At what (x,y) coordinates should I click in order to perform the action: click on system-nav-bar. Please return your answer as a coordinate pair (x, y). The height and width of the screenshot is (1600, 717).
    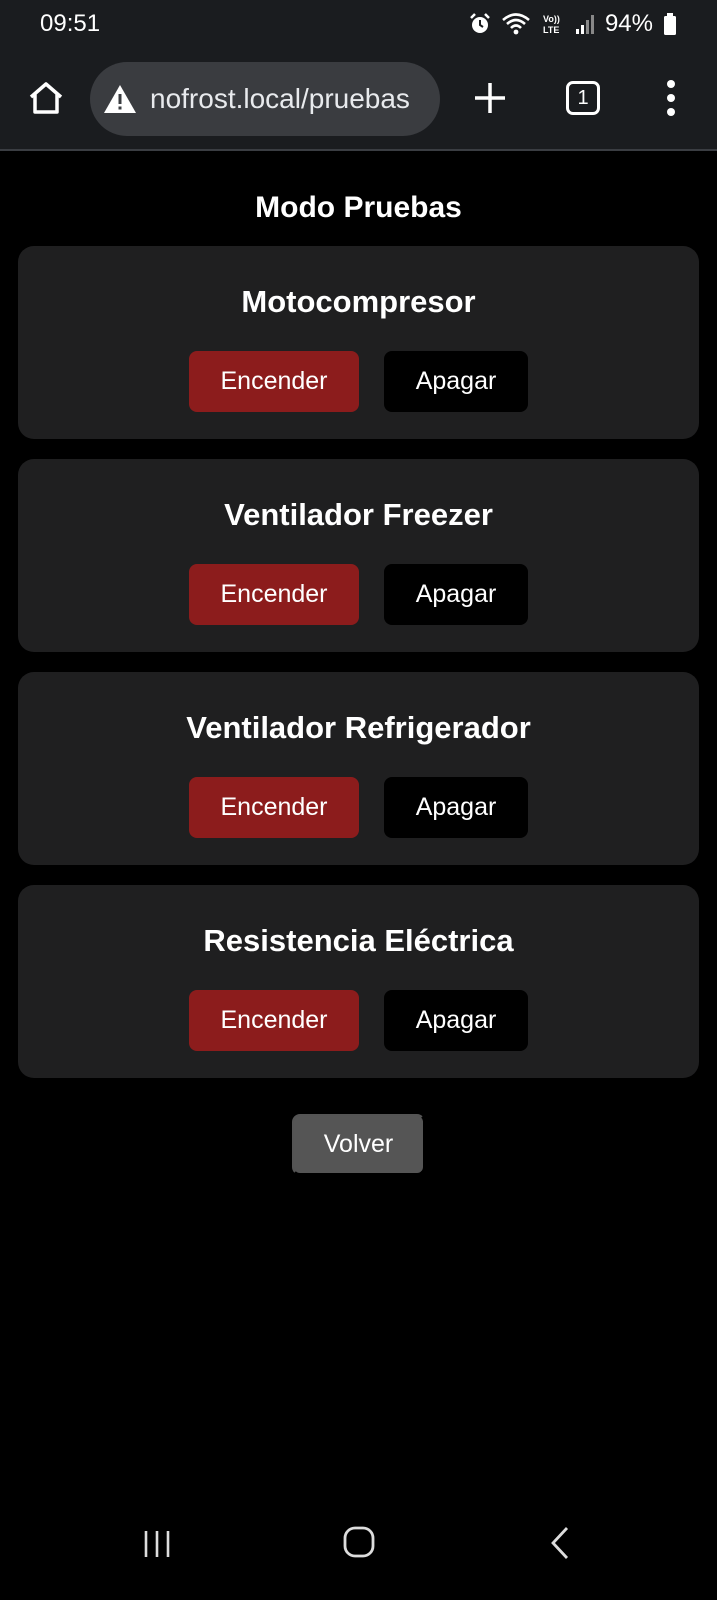
    Looking at the image, I should click on (358, 1550).